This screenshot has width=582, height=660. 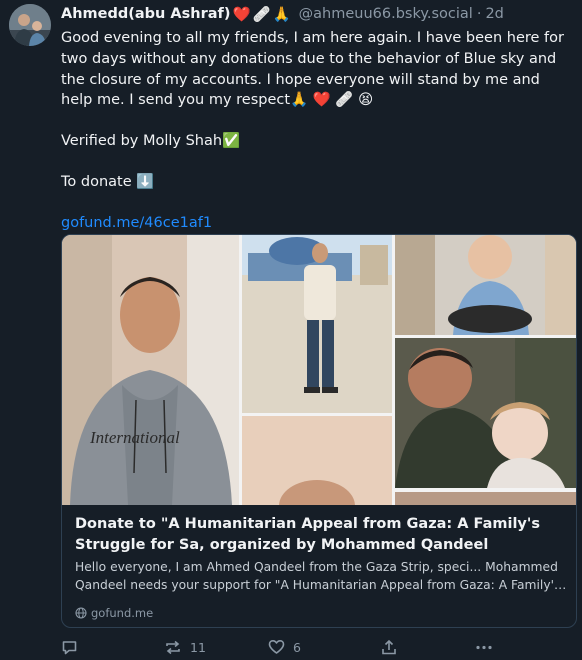 What do you see at coordinates (386, 14) in the screenshot?
I see `author-handle: @ahmeuu66.bsky.social` at bounding box center [386, 14].